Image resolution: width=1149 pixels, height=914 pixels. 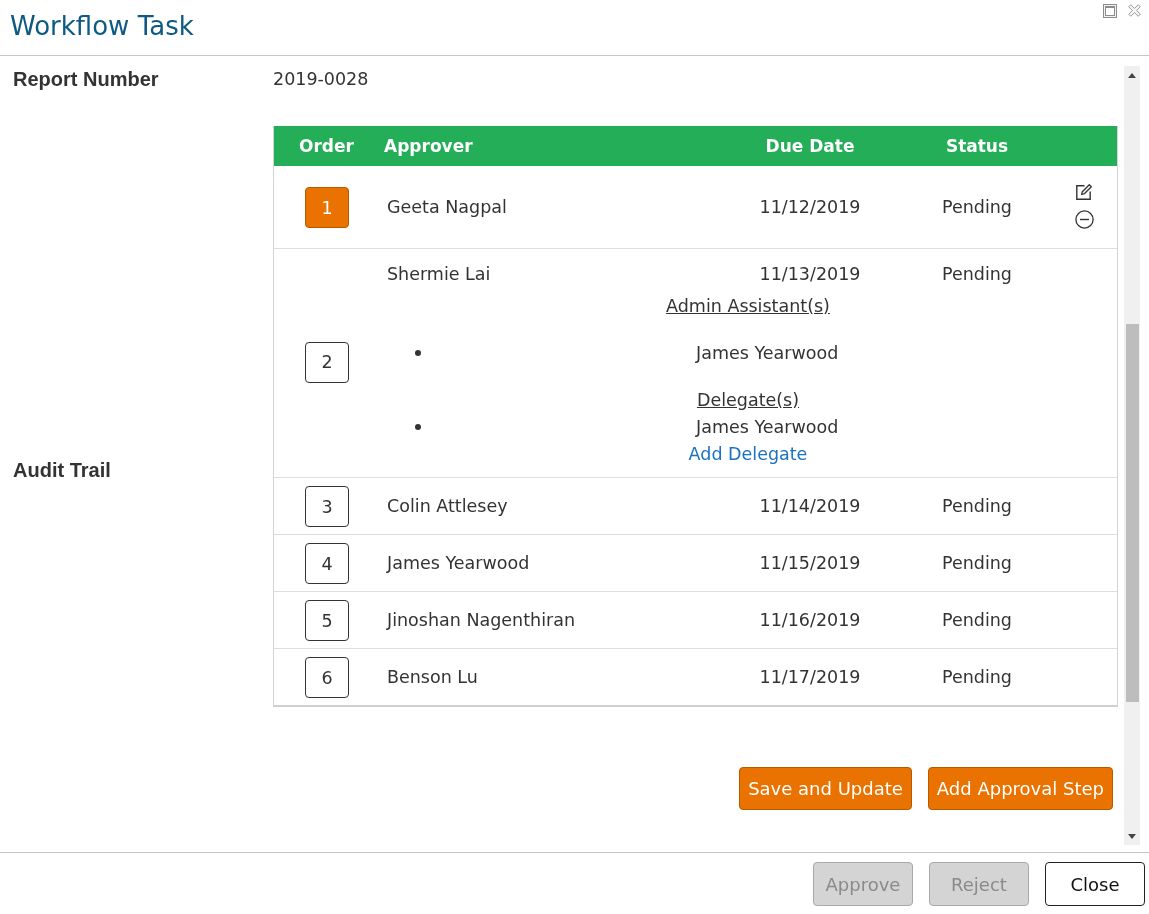 I want to click on scroll-down-icon, so click(x=1132, y=836).